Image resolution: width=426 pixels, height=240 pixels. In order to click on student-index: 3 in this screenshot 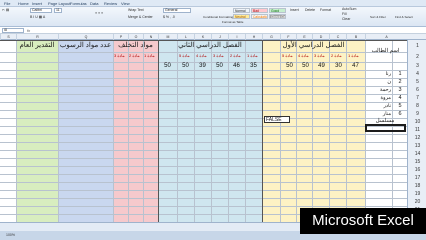, I will do `click(400, 90)`.